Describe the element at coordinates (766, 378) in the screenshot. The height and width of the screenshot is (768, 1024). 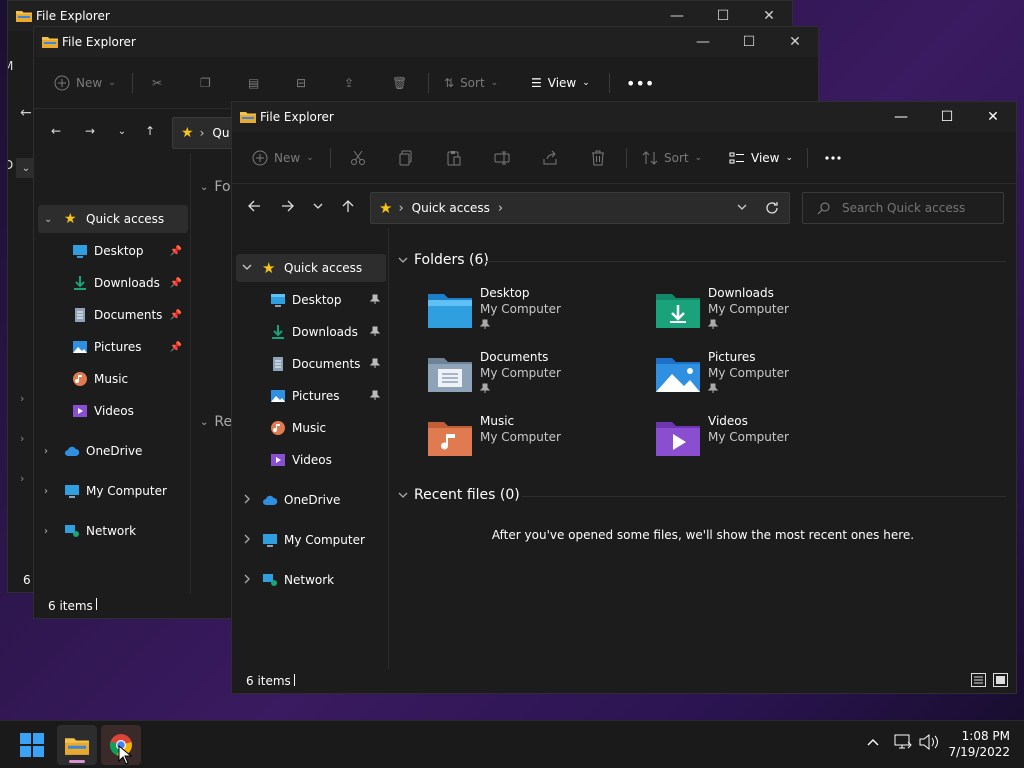
I see `folder-tile-pictures: Pictures My Computer` at that location.